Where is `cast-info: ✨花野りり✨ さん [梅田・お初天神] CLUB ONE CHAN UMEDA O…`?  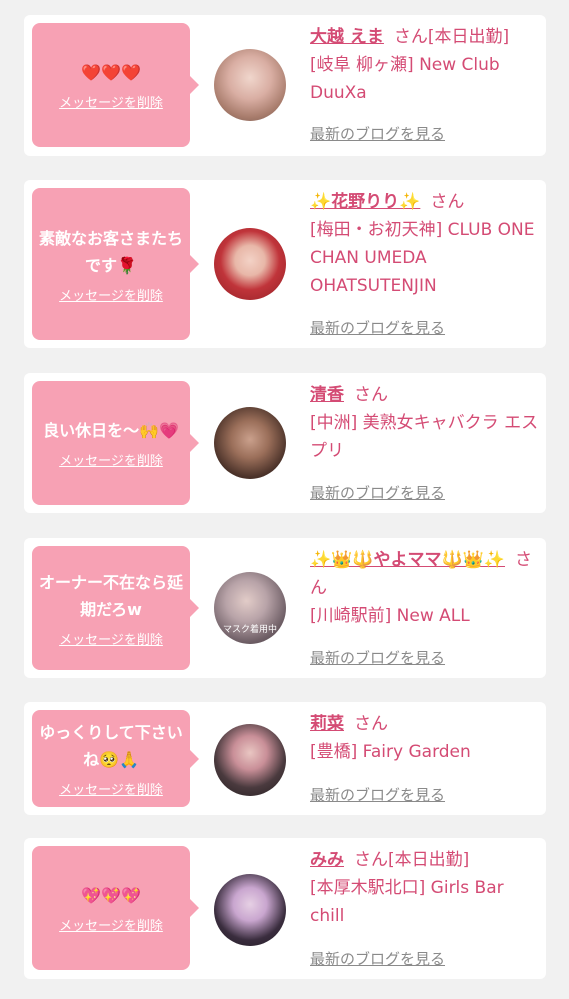
cast-info: ✨花野りり✨ さん [梅田・お初天神] CLUB ONE CHAN UMEDA O… is located at coordinates (425, 244).